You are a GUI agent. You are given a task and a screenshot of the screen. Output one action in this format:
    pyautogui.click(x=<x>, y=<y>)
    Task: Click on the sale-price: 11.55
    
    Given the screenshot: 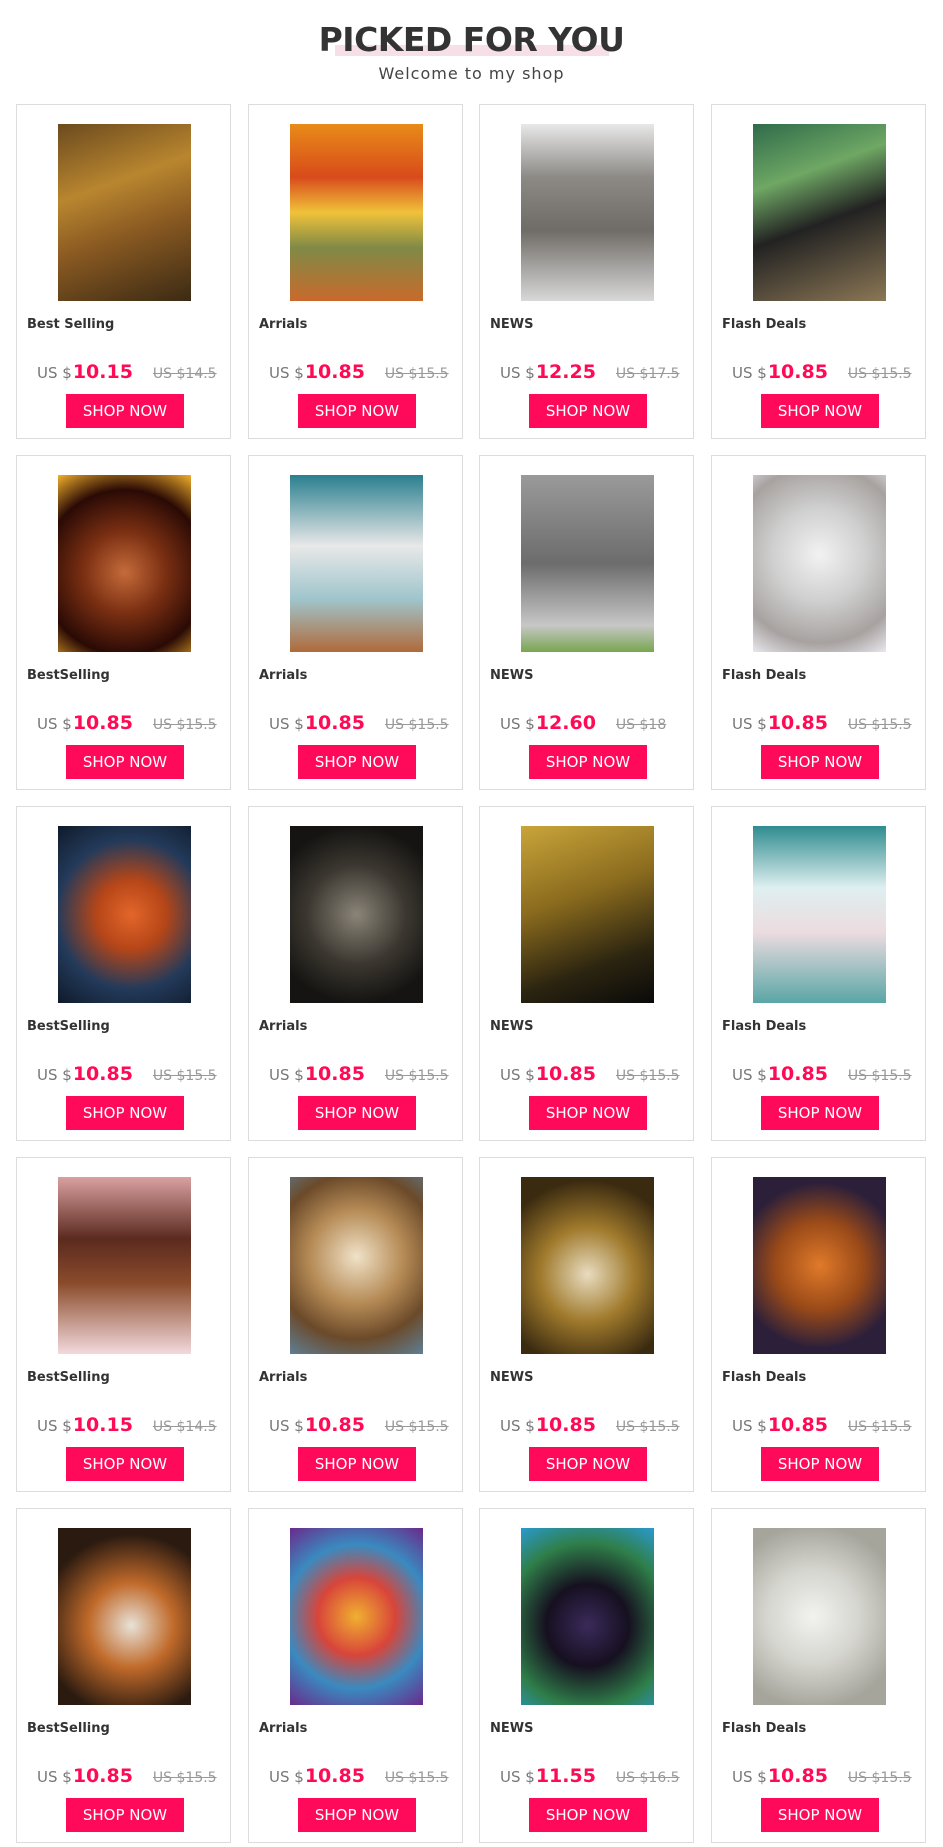 What is the action you would take?
    pyautogui.click(x=565, y=1776)
    